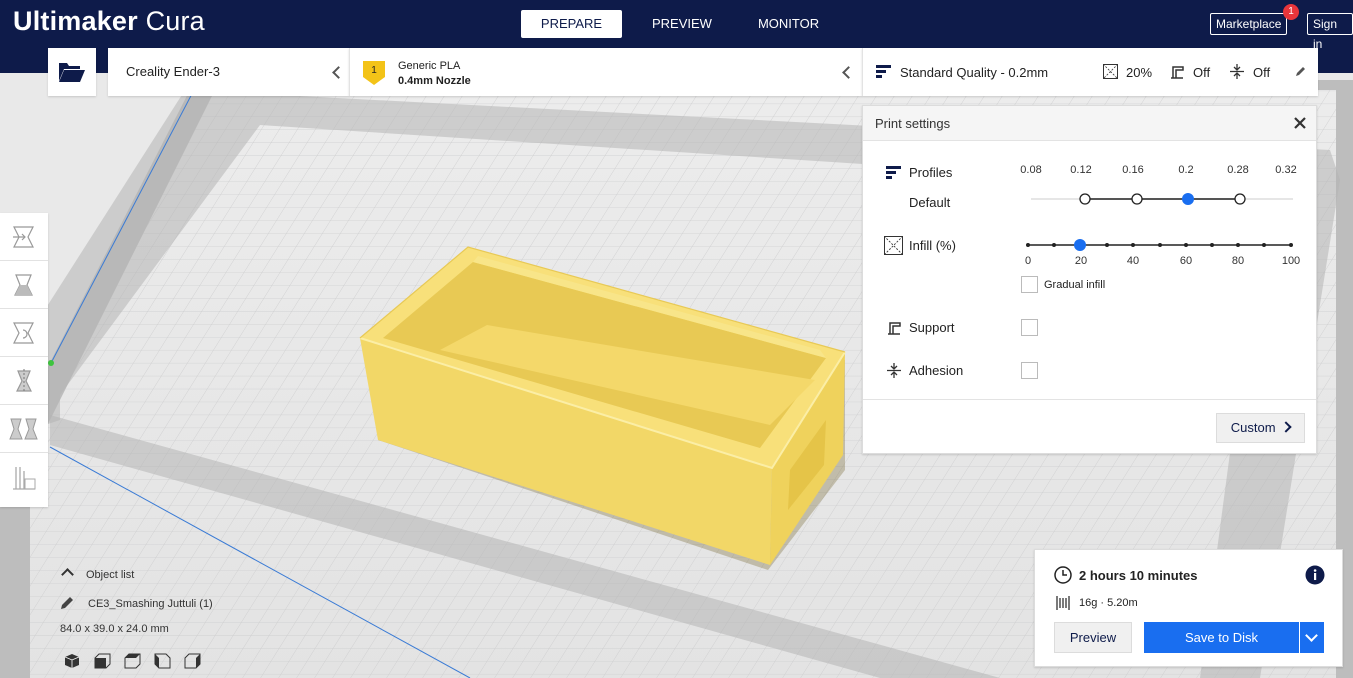 The image size is (1353, 678). I want to click on chevron-up-icon, so click(67, 574).